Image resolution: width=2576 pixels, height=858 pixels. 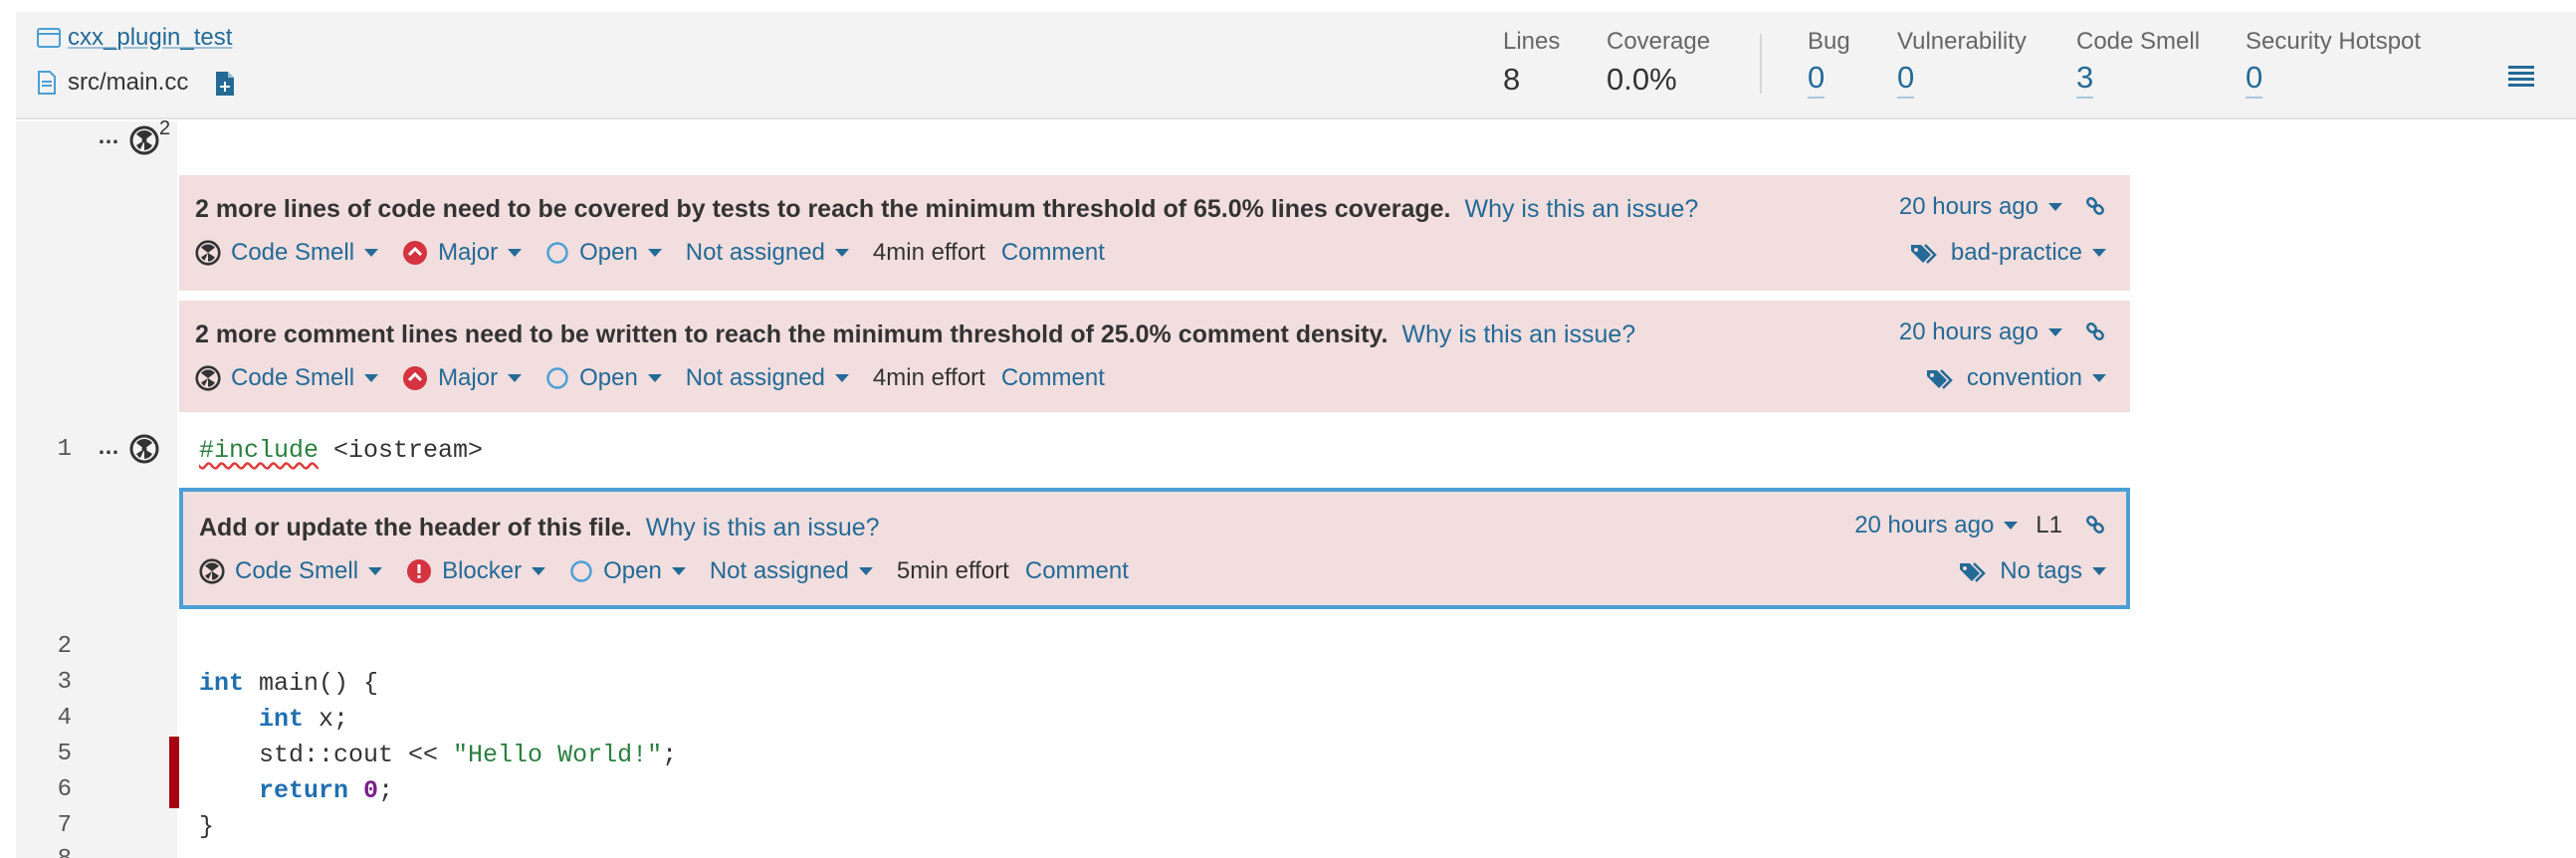 What do you see at coordinates (928, 253) in the screenshot?
I see `effort-label: 4min effort` at bounding box center [928, 253].